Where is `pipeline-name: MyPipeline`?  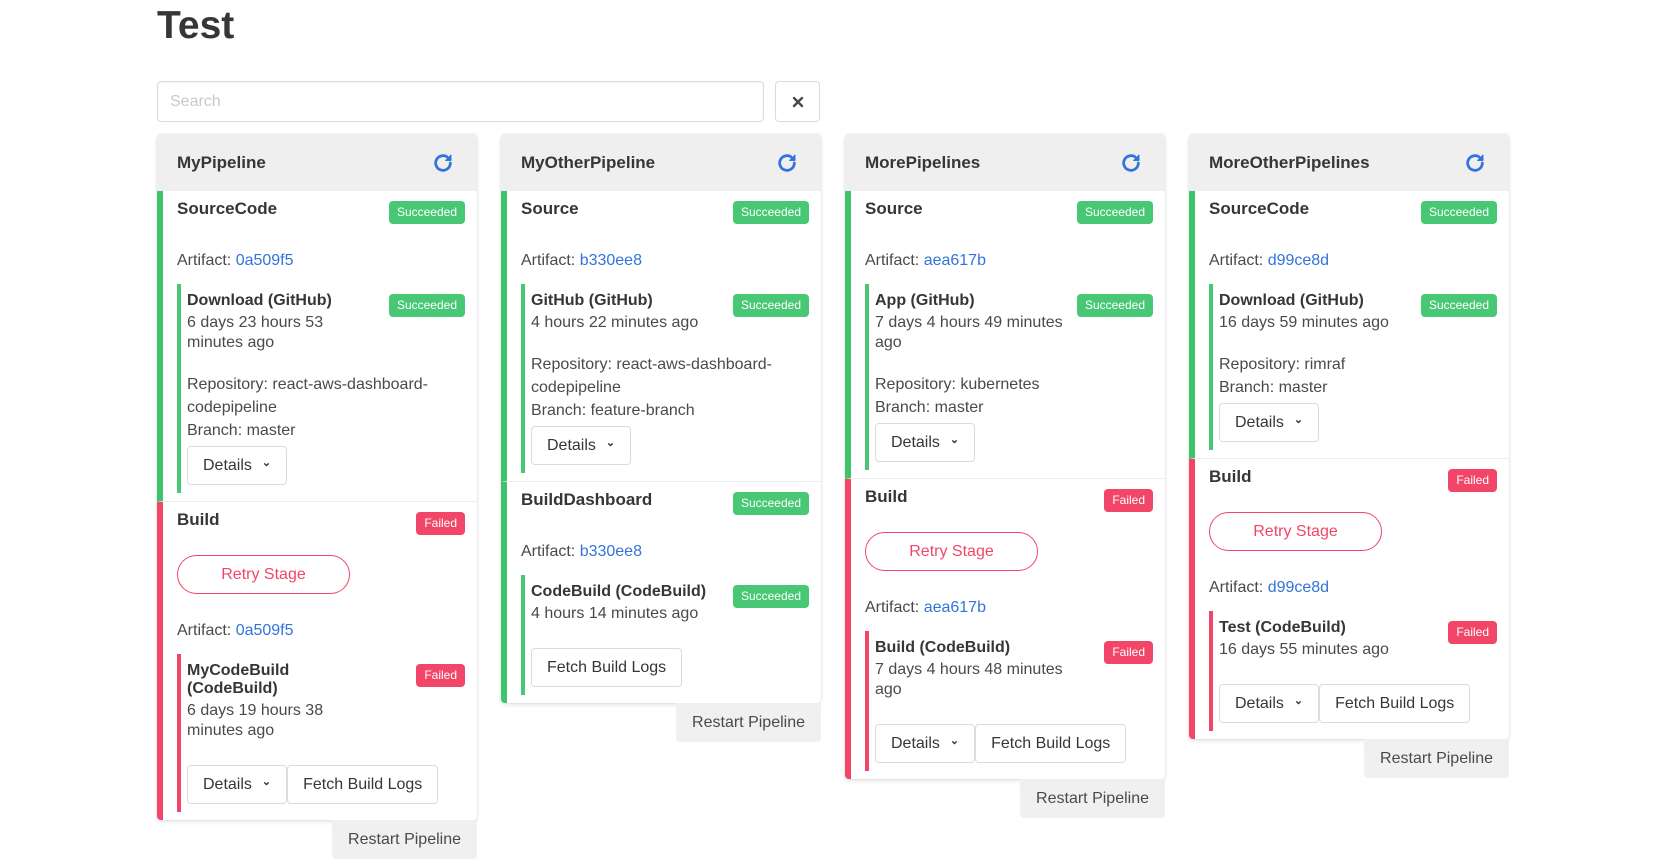
pipeline-name: MyPipeline is located at coordinates (221, 162).